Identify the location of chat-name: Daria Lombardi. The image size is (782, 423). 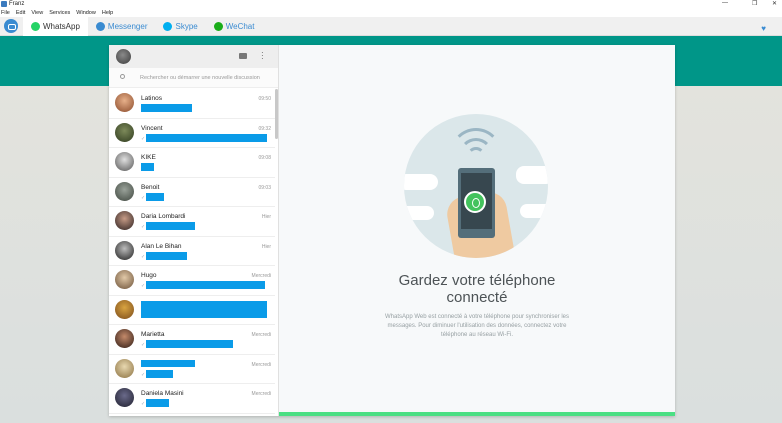
(163, 216).